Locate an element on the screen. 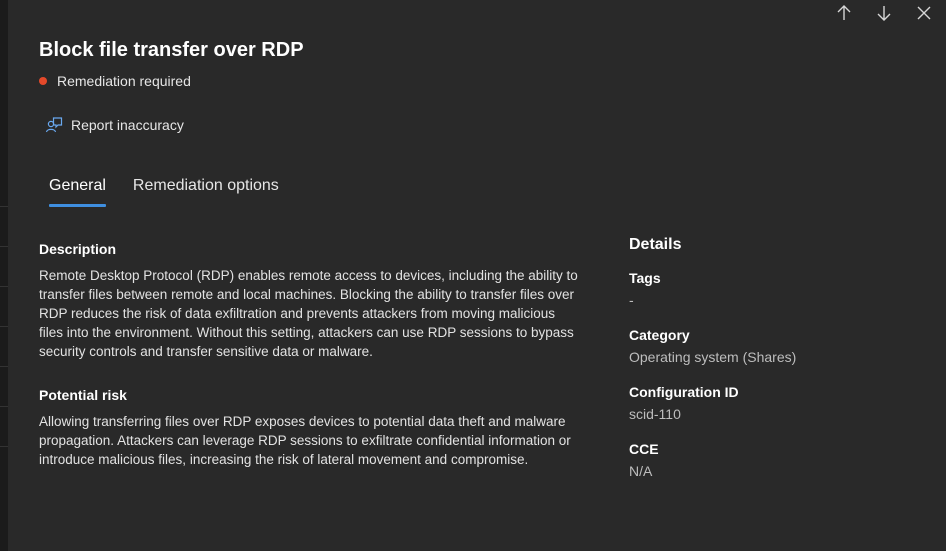 The image size is (946, 551). cce-label: CCE is located at coordinates (644, 449).